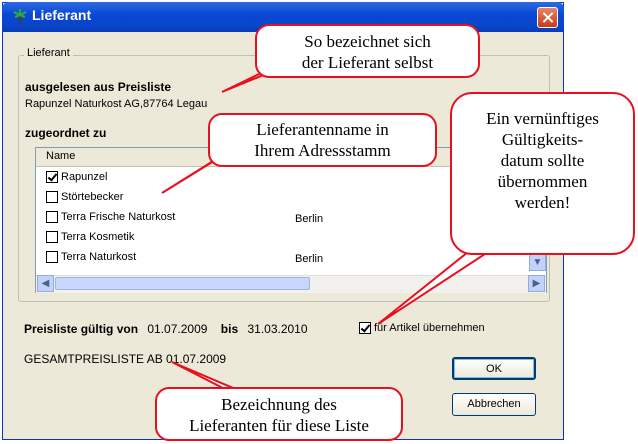 Image resolution: width=638 pixels, height=444 pixels. Describe the element at coordinates (542, 118) in the screenshot. I see `callout-line: Ein vernünftiges` at that location.